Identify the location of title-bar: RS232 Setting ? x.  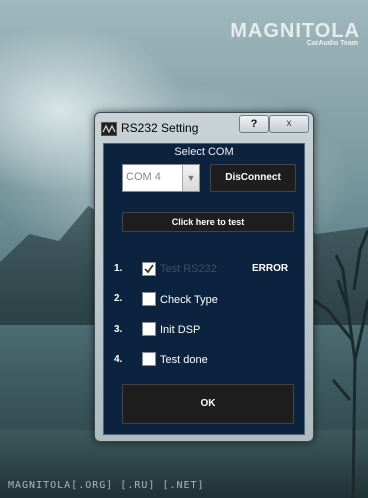
(204, 127).